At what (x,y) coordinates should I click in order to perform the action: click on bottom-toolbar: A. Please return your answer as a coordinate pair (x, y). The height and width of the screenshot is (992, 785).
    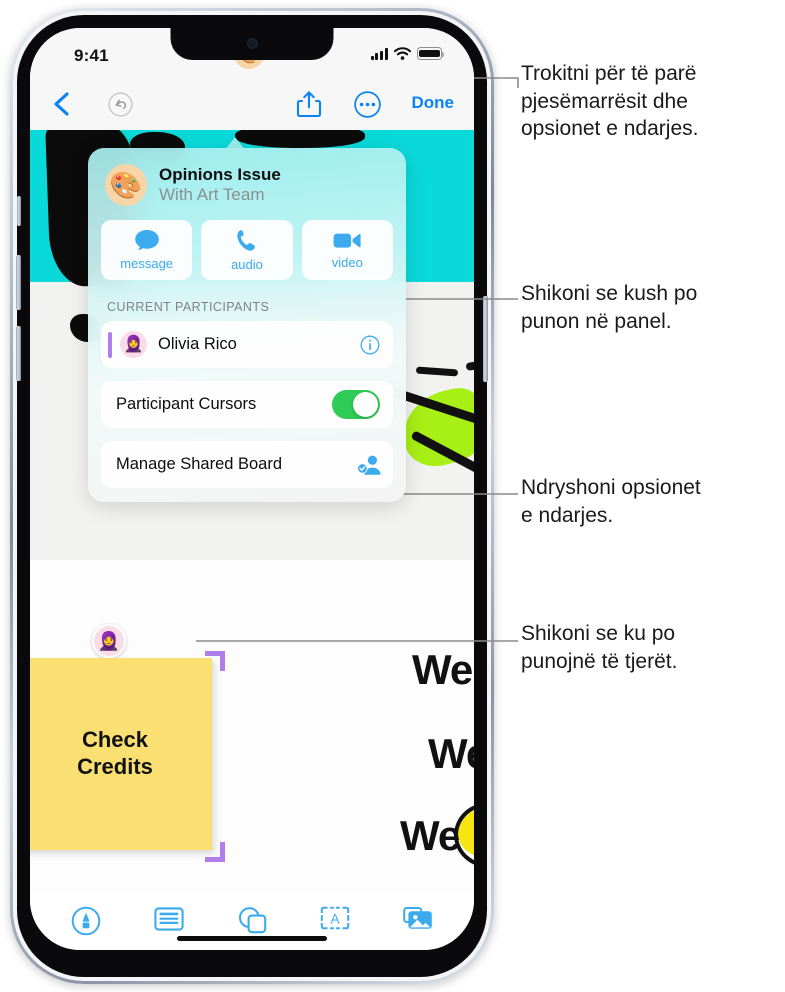
    Looking at the image, I should click on (252, 921).